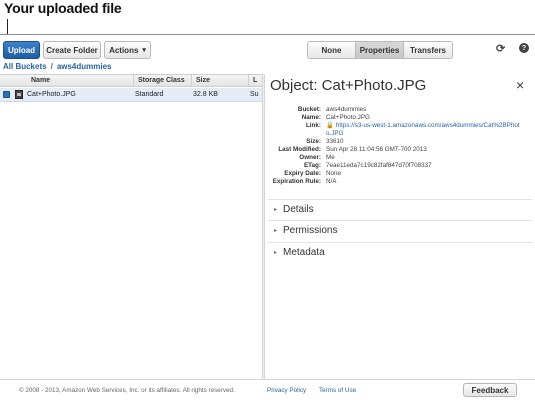  What do you see at coordinates (302, 173) in the screenshot?
I see `property-label: Expiry Date:` at bounding box center [302, 173].